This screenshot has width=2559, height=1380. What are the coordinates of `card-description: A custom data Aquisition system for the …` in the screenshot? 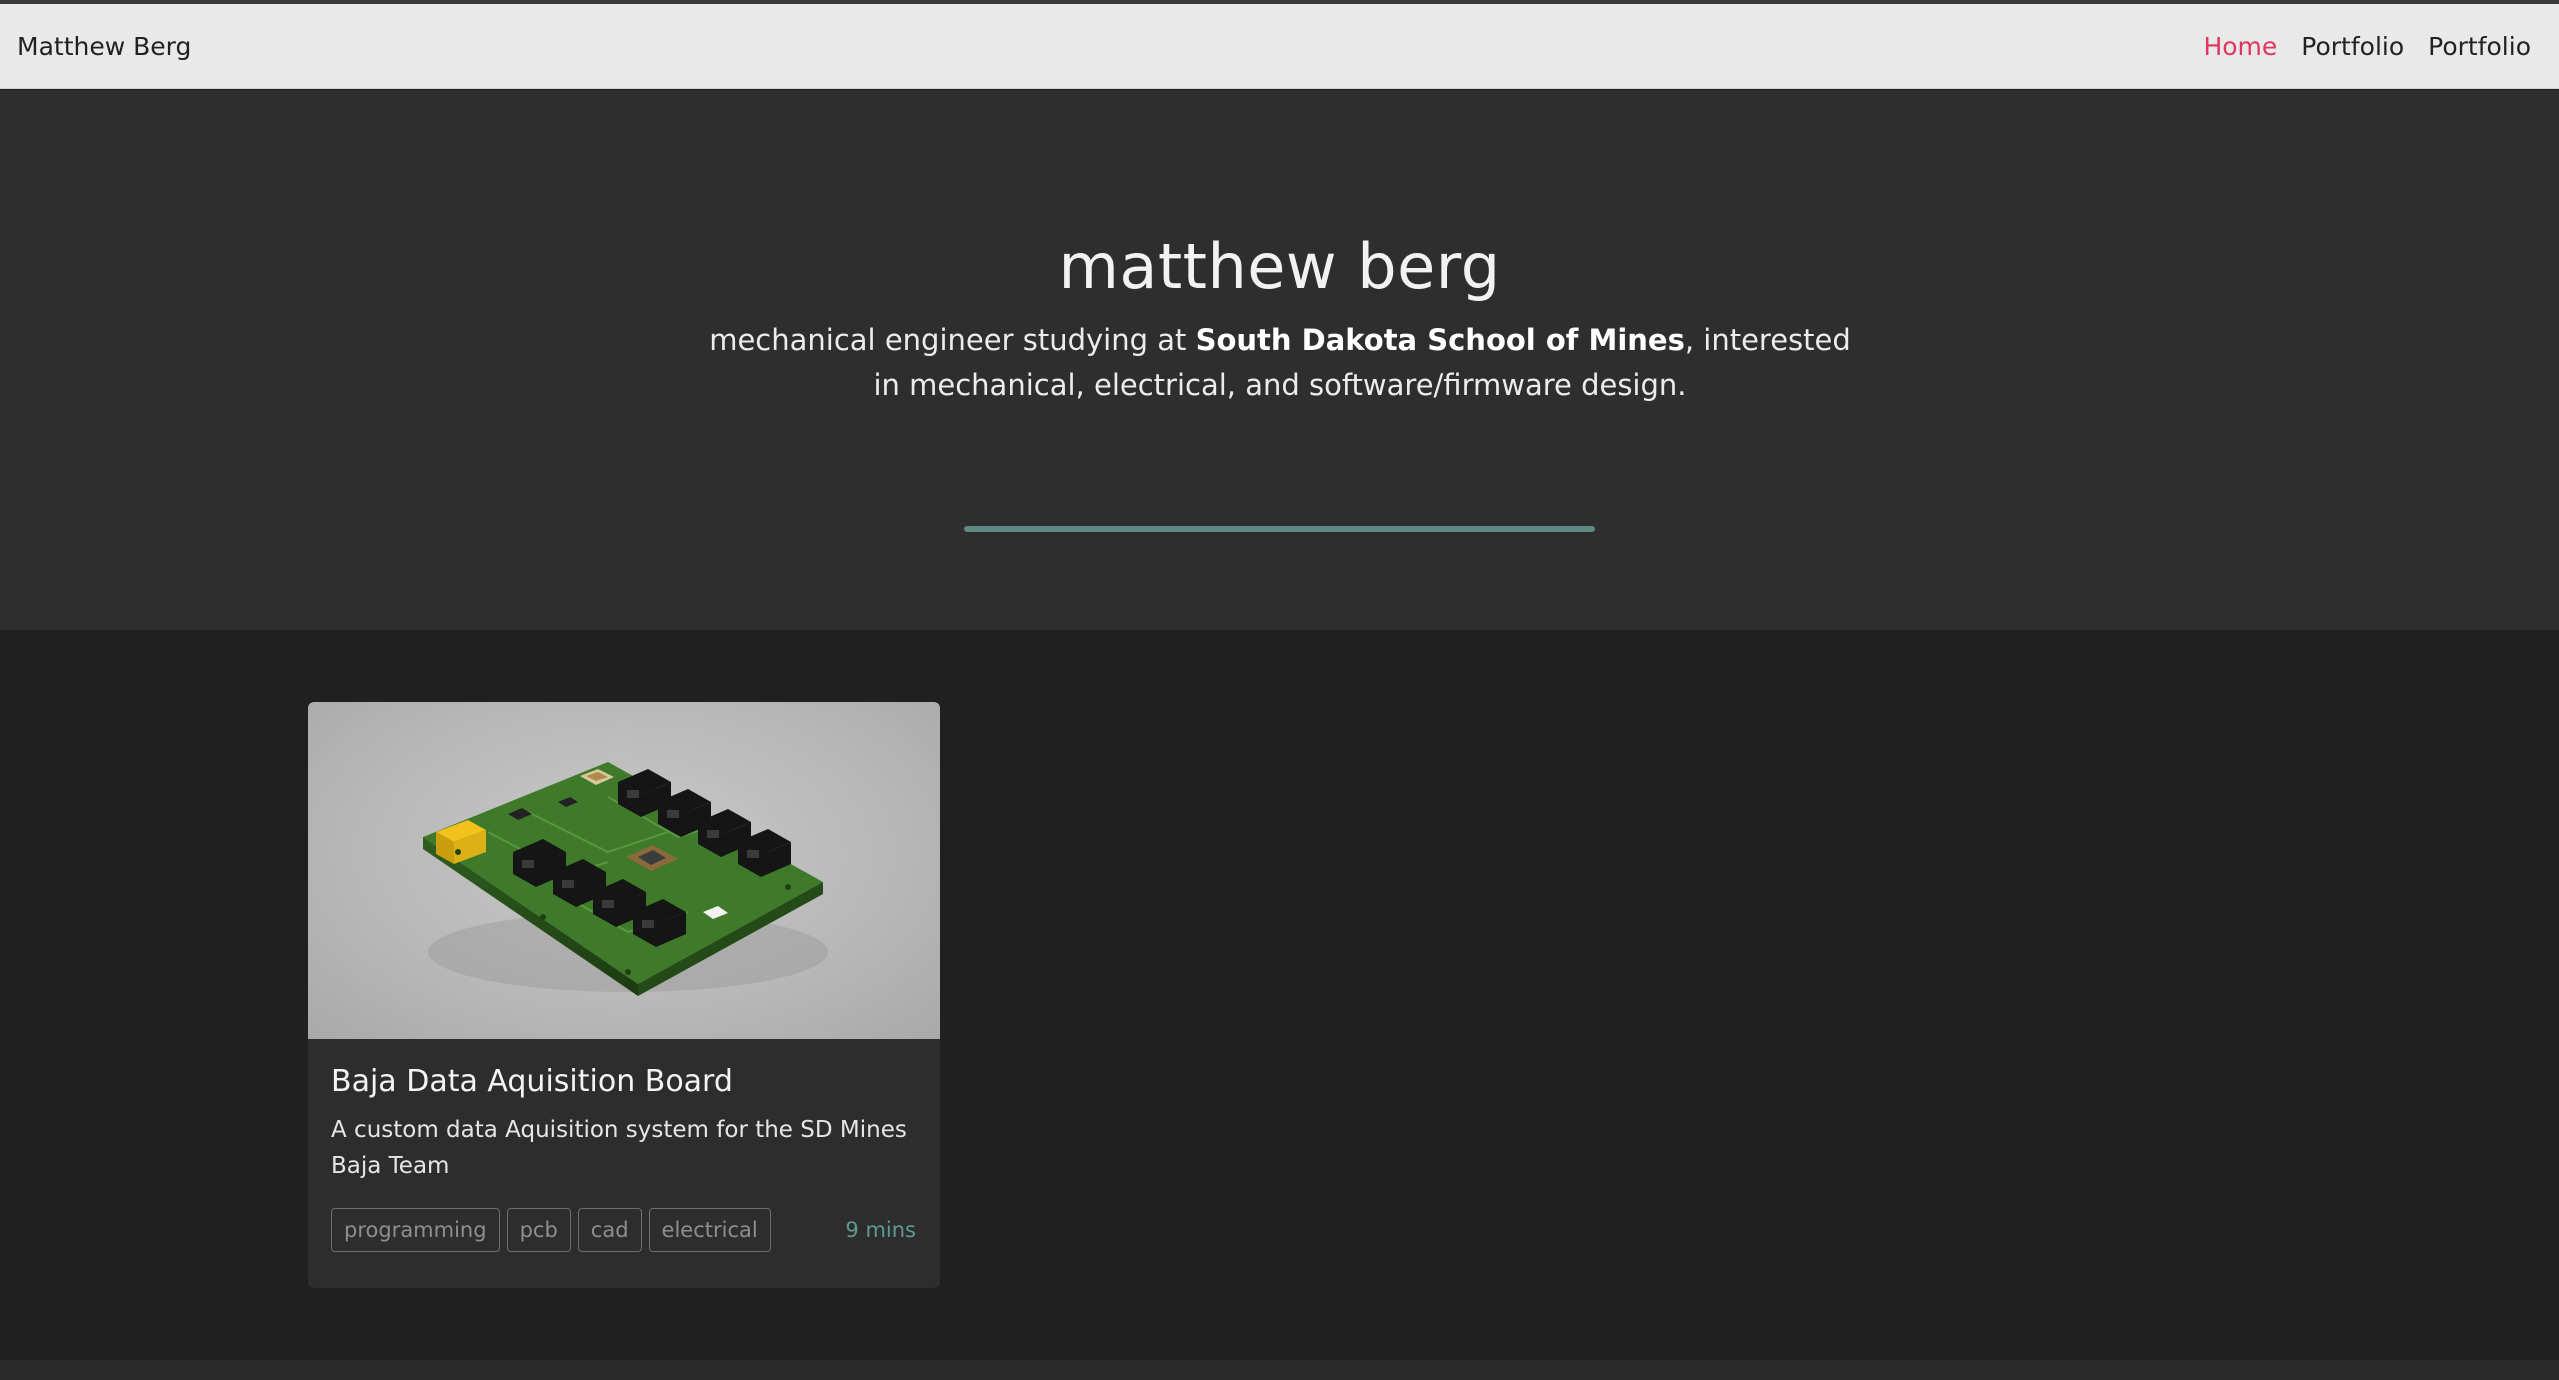 It's located at (619, 1148).